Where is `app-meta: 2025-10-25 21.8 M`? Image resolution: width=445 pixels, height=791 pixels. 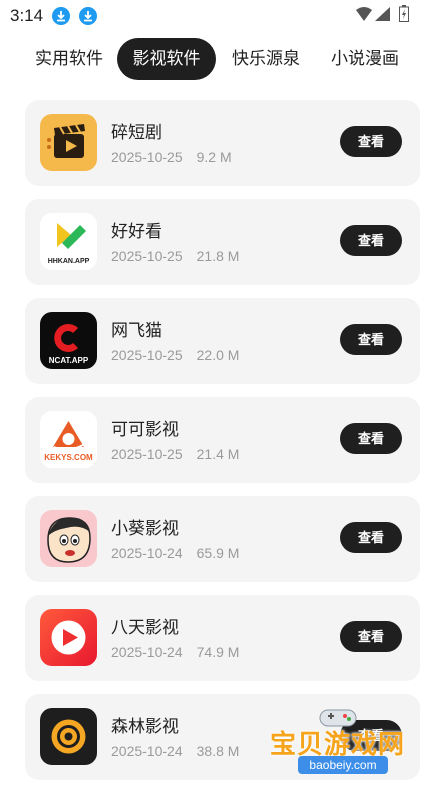
app-meta: 2025-10-25 21.8 M is located at coordinates (175, 256).